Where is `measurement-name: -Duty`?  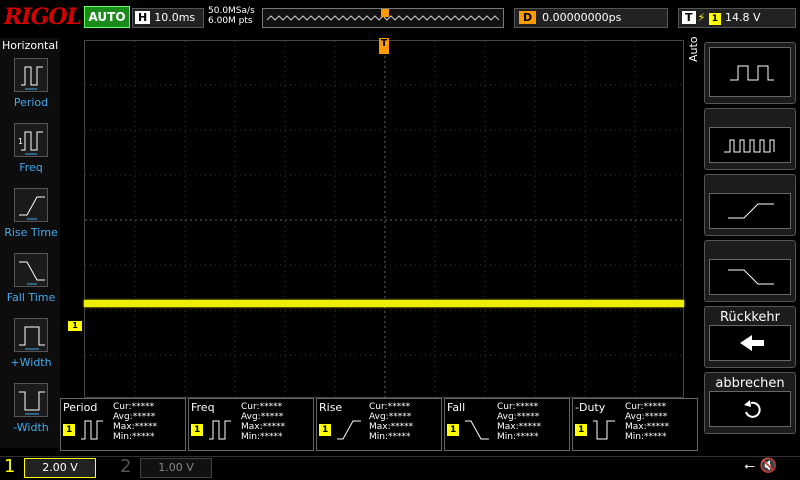 measurement-name: -Duty is located at coordinates (590, 407).